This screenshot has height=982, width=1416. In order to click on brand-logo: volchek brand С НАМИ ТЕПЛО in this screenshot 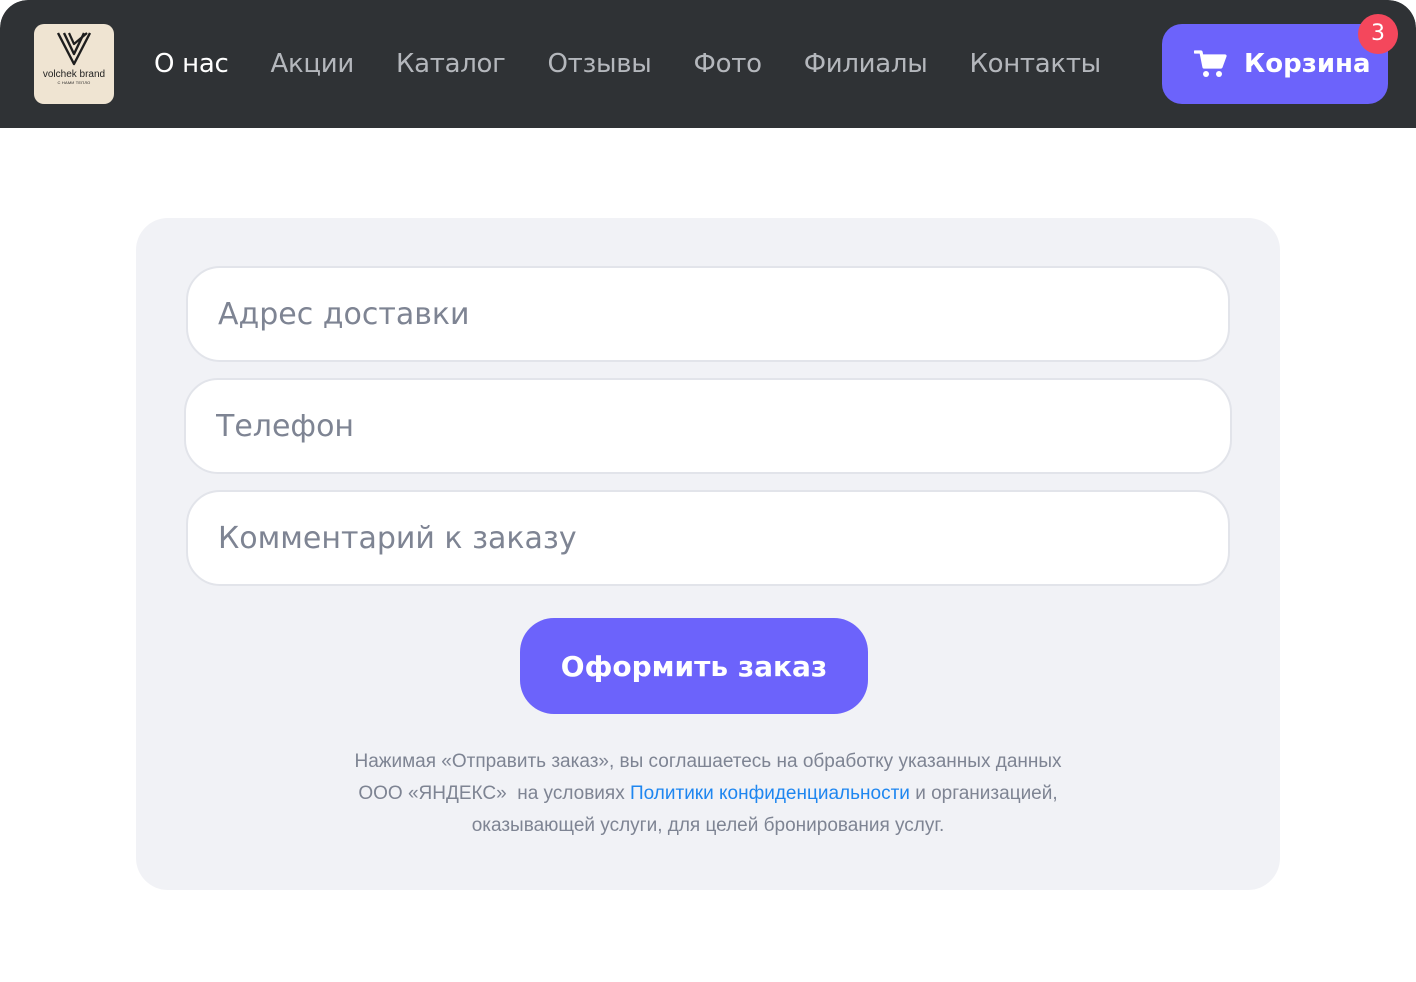, I will do `click(74, 64)`.